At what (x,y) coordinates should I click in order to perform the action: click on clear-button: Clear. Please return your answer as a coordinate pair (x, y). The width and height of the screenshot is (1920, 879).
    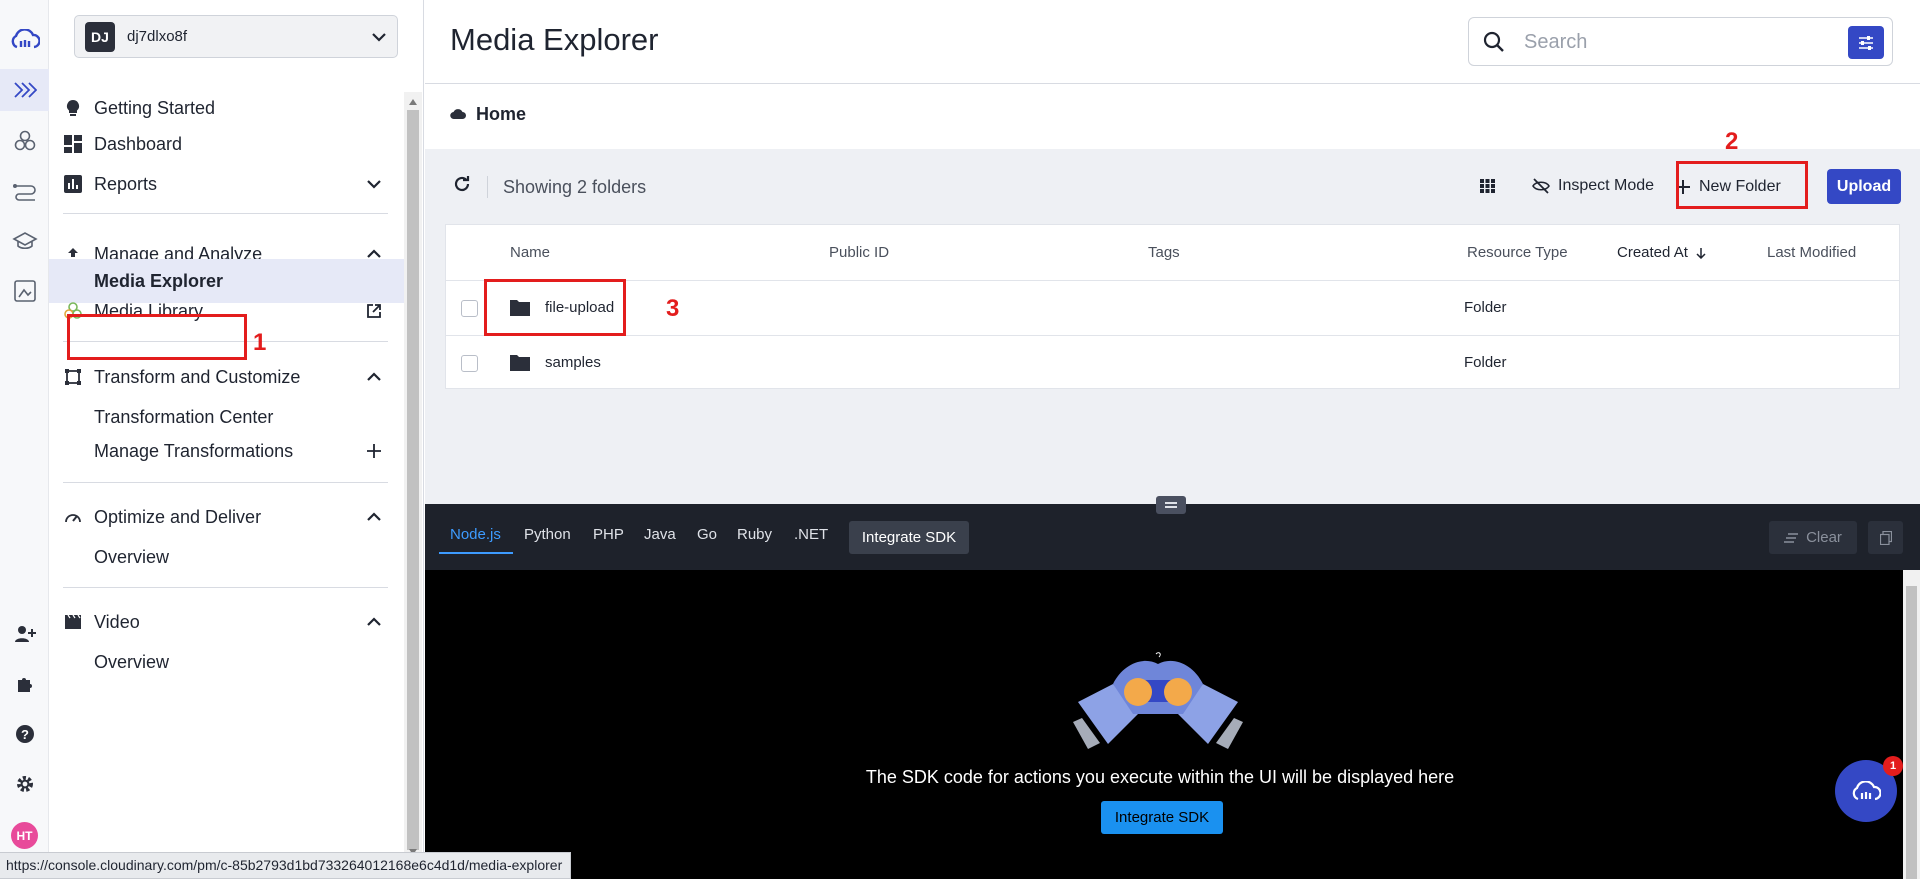
    Looking at the image, I should click on (1813, 537).